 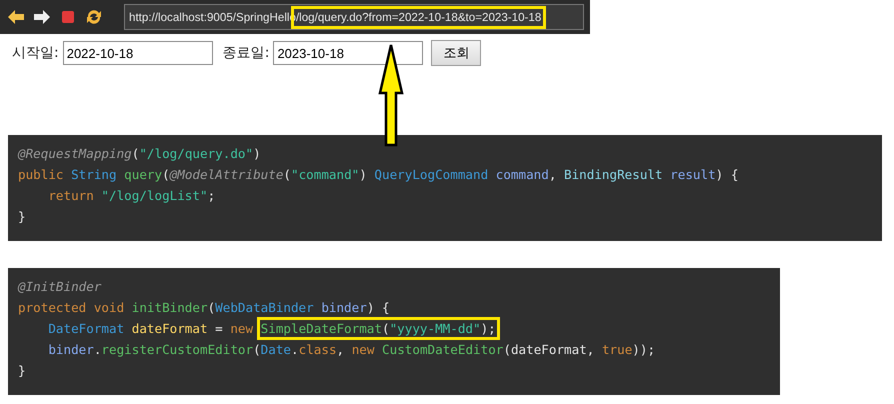 I want to click on forward-arrow-icon, so click(x=42, y=17).